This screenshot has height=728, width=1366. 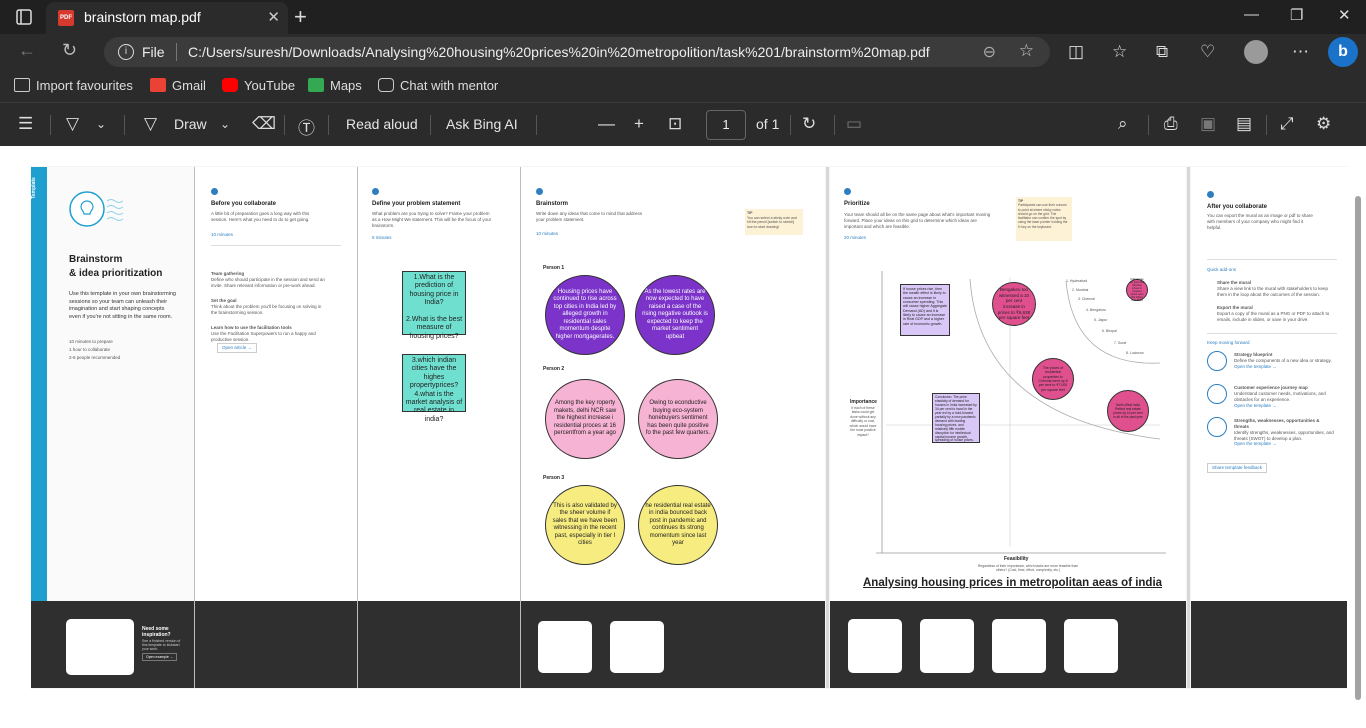 I want to click on fav-gmail: Gmail, so click(x=178, y=85).